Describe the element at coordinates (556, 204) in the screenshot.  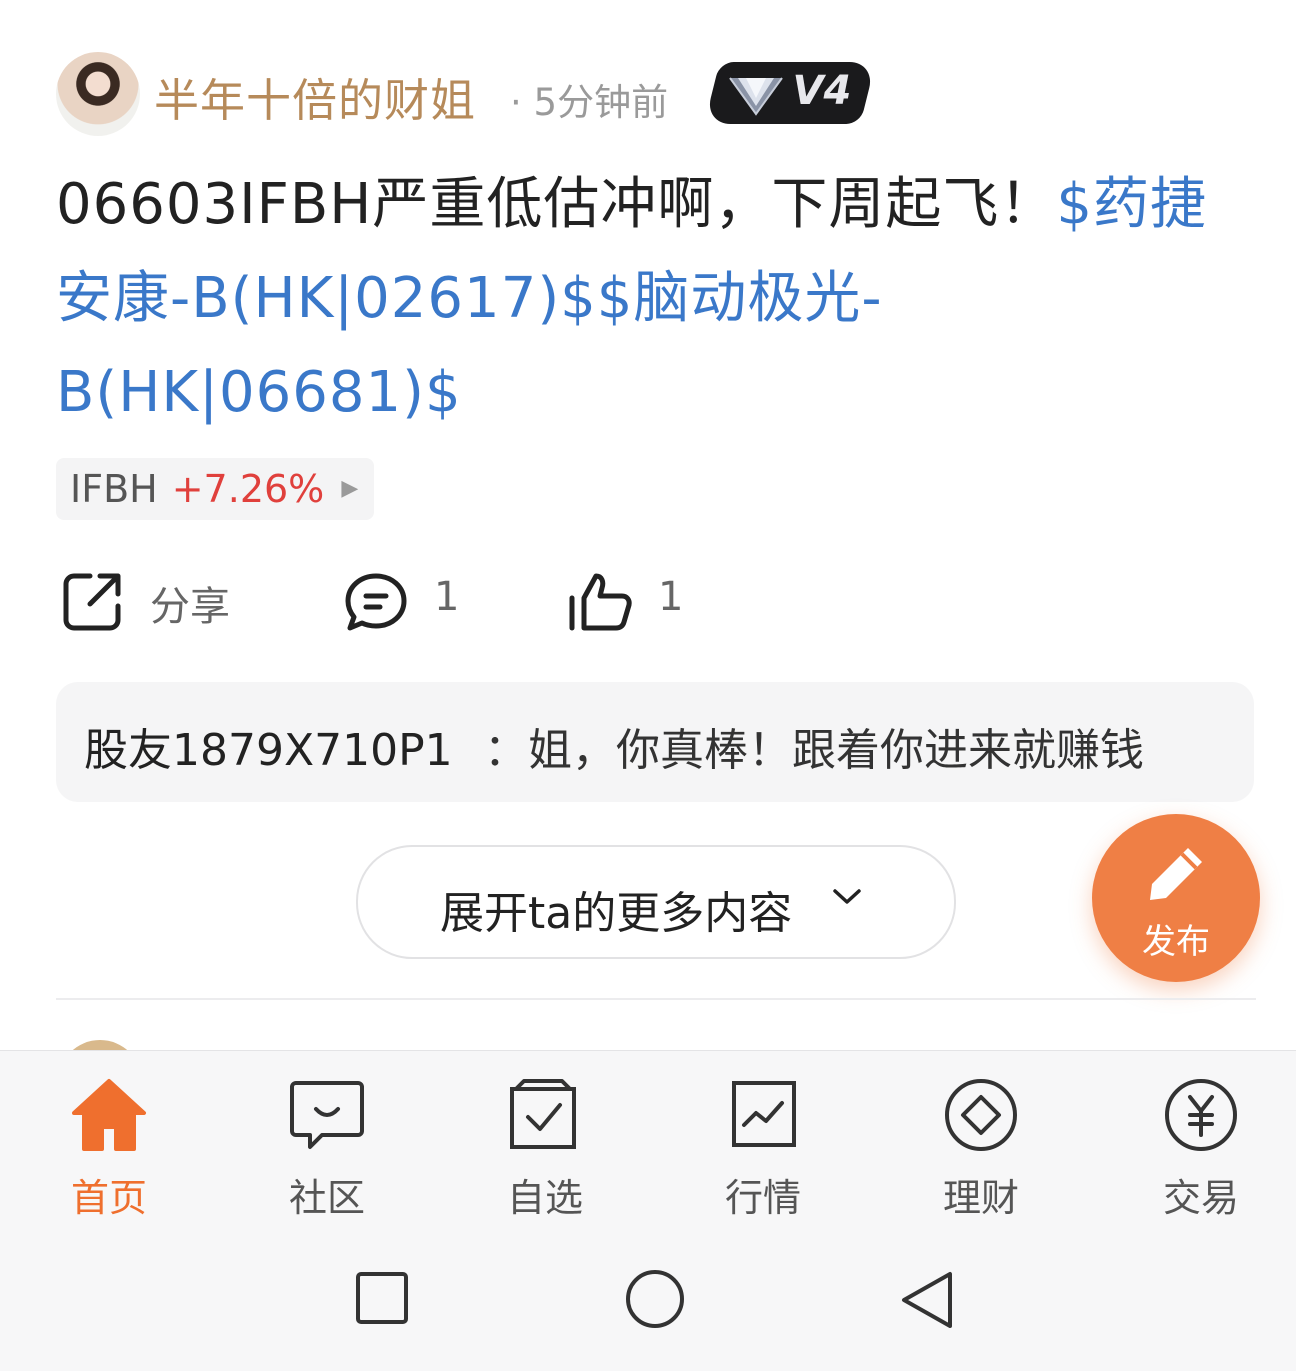
I see `post-main-text: 06603IFBH严重低估冲啊，下周起飞！` at that location.